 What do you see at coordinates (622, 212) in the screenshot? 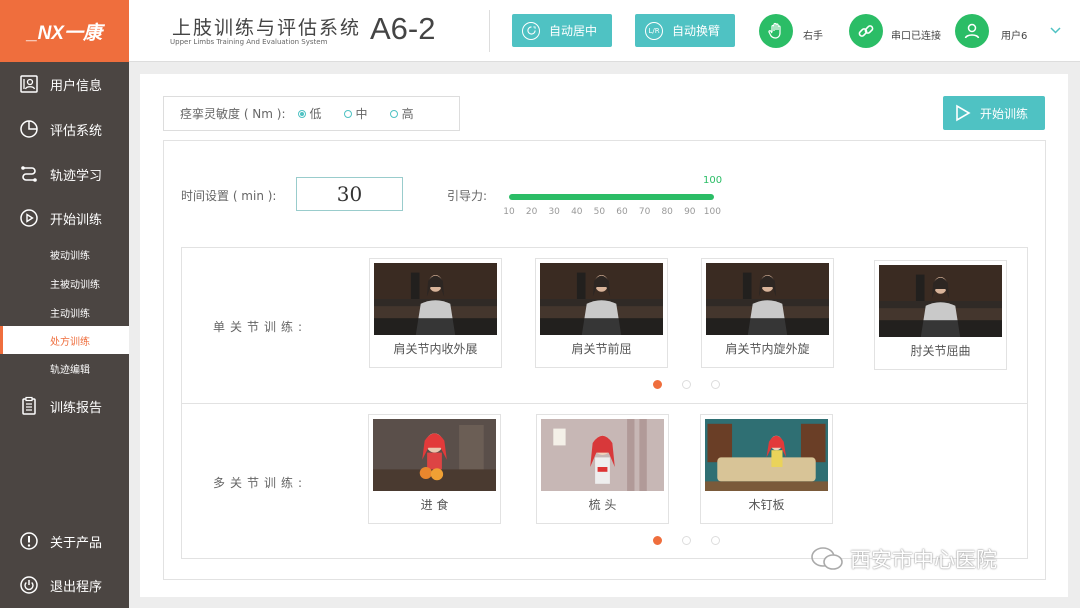
I see `guide-tick-label: 60` at bounding box center [622, 212].